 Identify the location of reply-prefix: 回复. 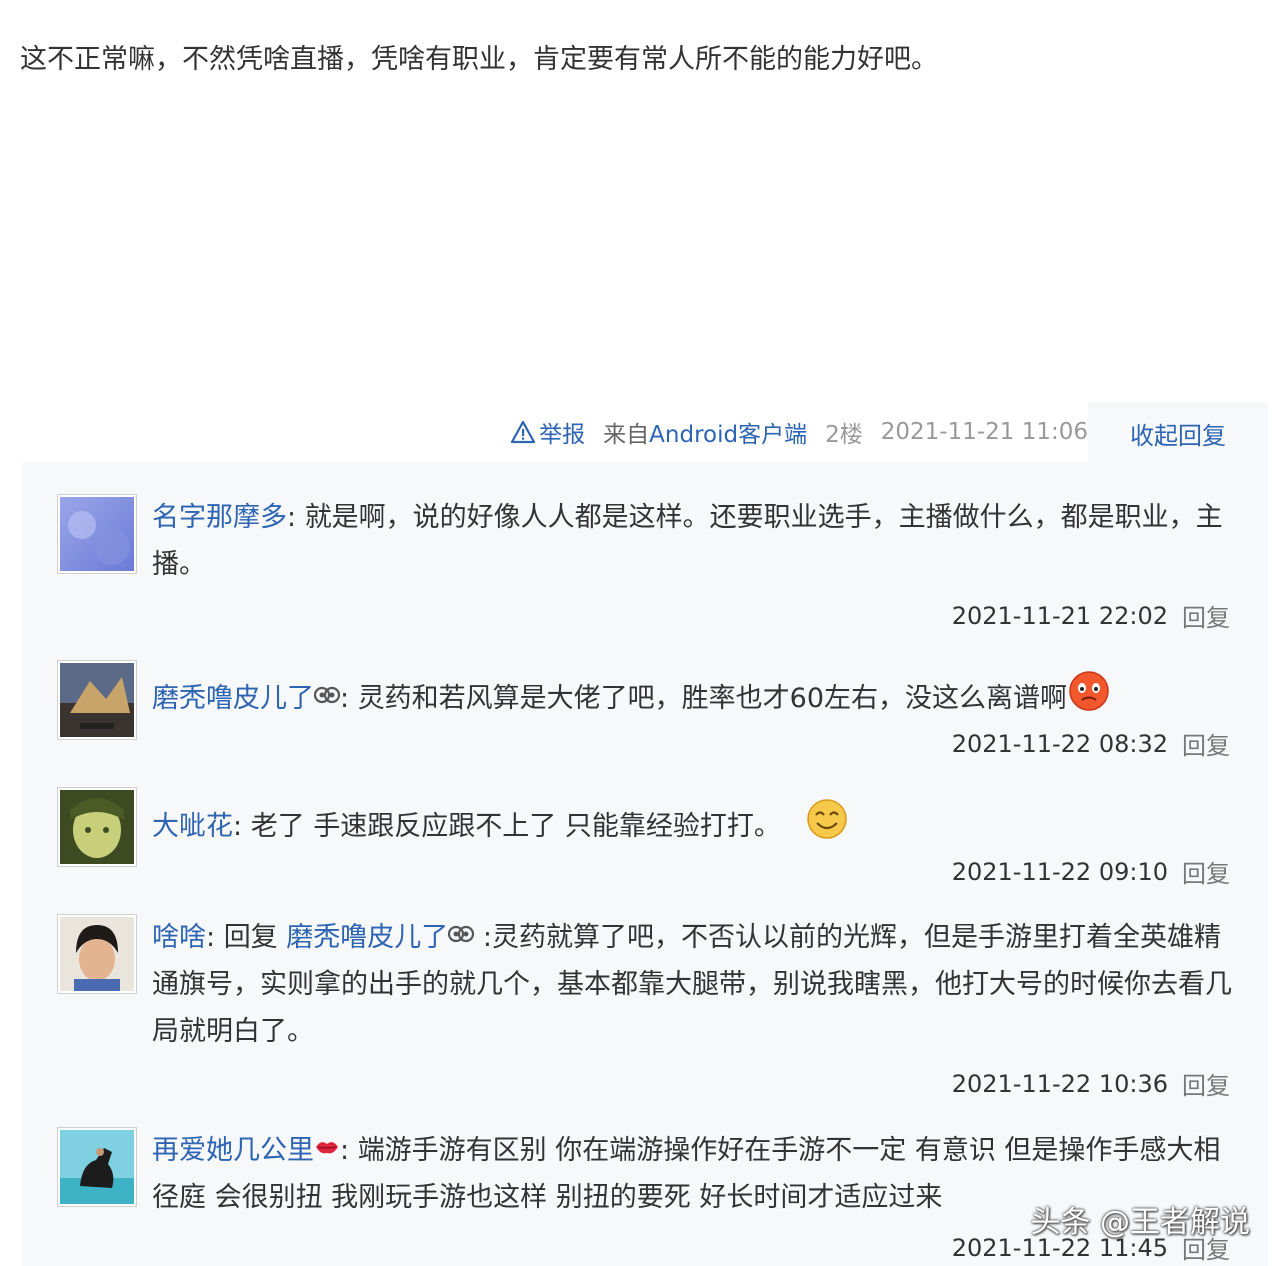
(250, 937).